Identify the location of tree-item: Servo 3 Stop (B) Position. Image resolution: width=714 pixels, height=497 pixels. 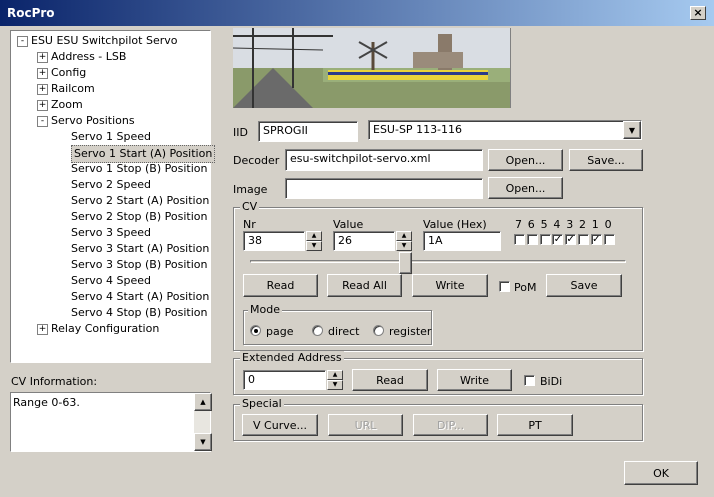
(139, 265).